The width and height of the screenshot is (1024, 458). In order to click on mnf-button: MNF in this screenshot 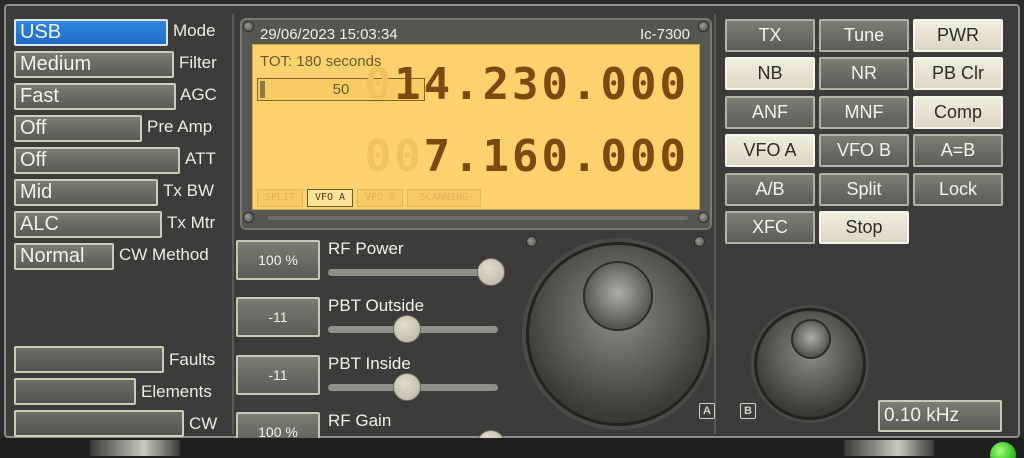, I will do `click(864, 112)`.